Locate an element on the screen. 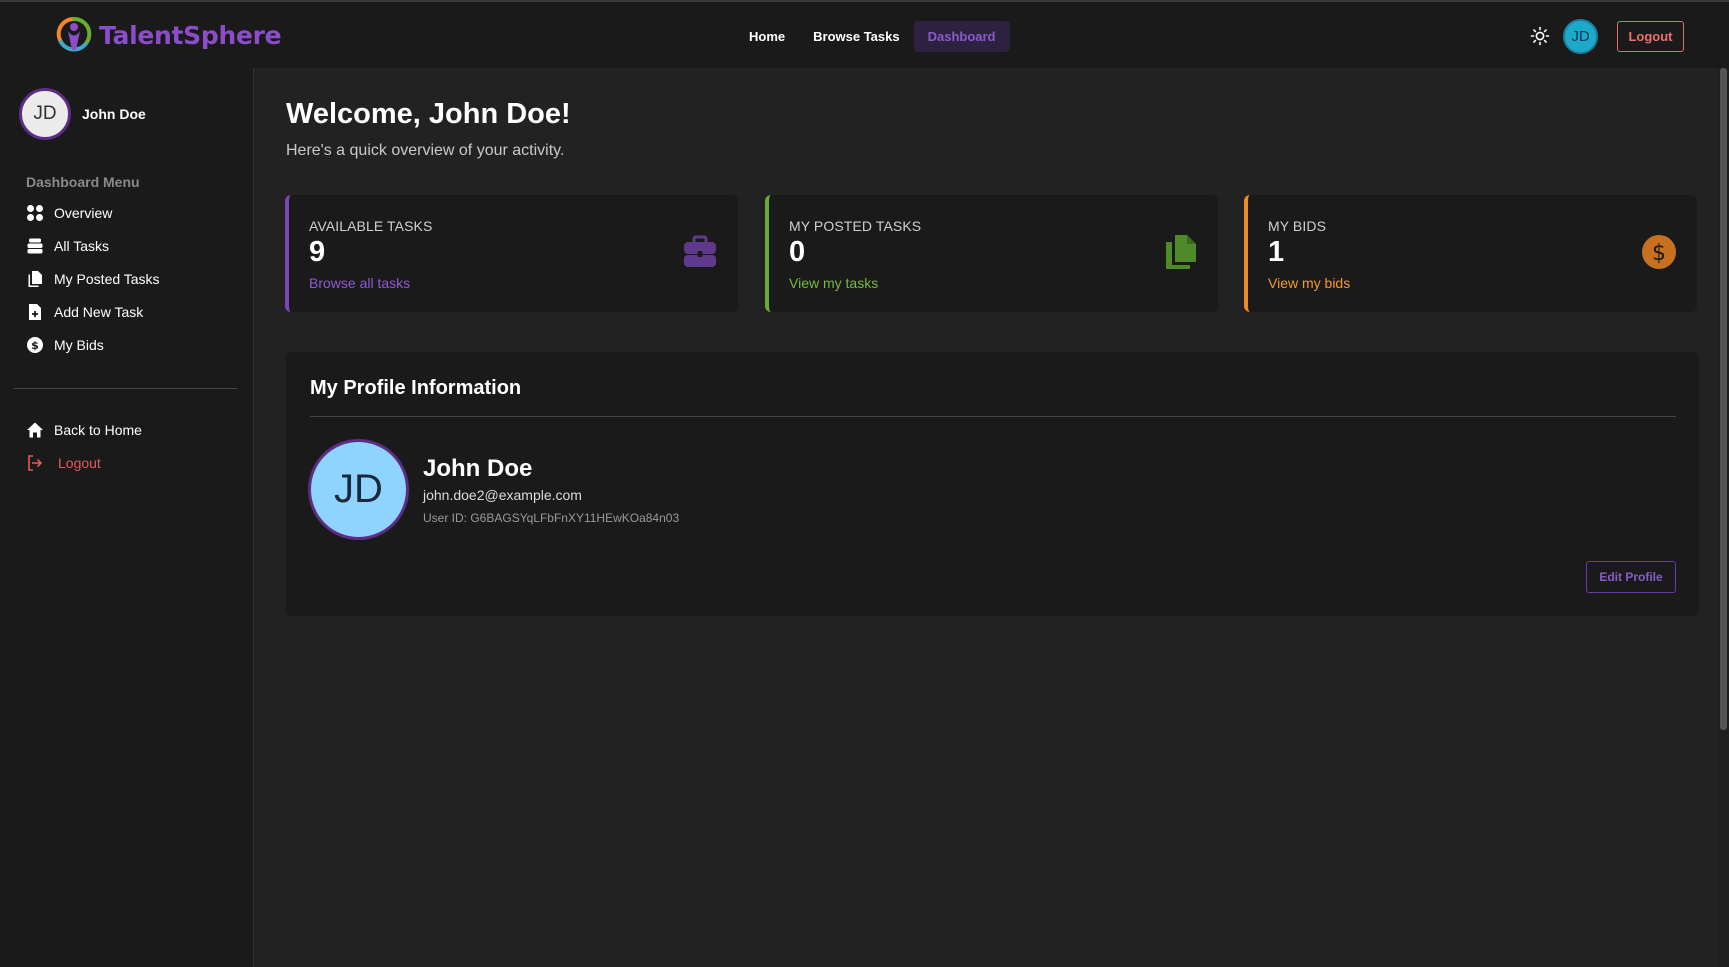 The image size is (1729, 967). sidebar-item-add-new-task: Add New Task is located at coordinates (93, 311).